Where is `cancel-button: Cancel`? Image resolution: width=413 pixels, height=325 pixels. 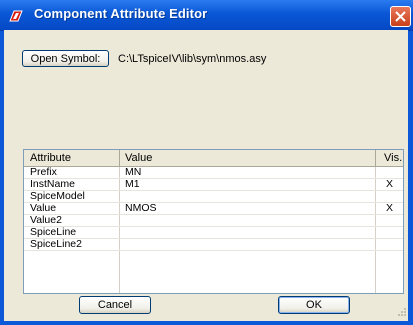 cancel-button: Cancel is located at coordinates (115, 305).